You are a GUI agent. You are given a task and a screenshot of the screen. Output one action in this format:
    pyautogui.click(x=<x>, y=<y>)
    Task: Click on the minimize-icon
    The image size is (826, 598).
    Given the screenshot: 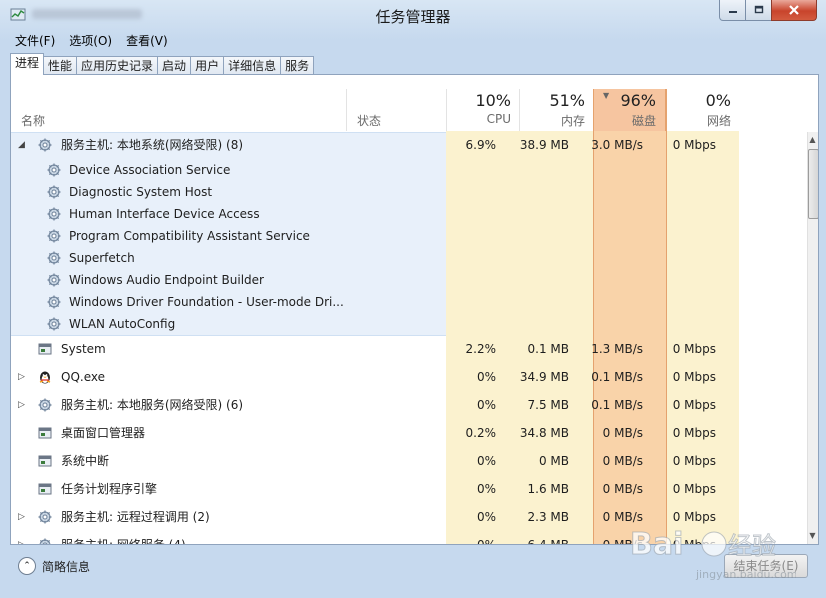 What is the action you would take?
    pyautogui.click(x=732, y=12)
    